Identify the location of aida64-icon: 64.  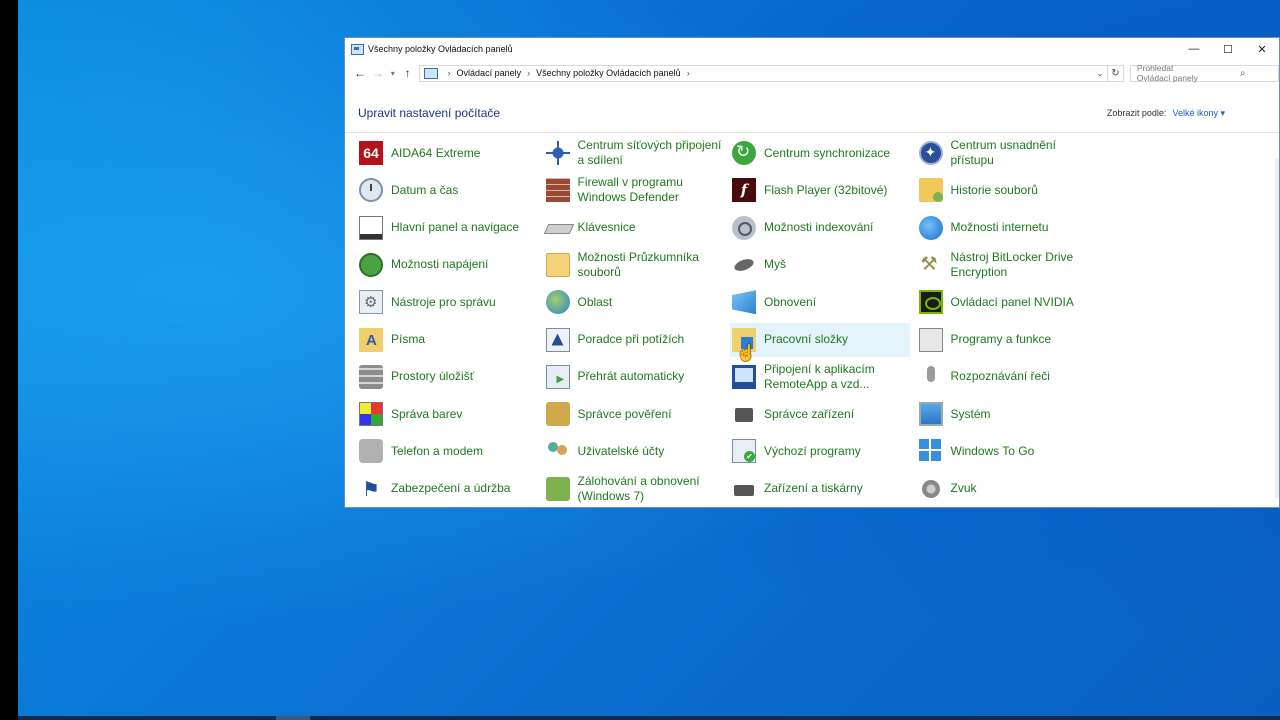
(371, 153).